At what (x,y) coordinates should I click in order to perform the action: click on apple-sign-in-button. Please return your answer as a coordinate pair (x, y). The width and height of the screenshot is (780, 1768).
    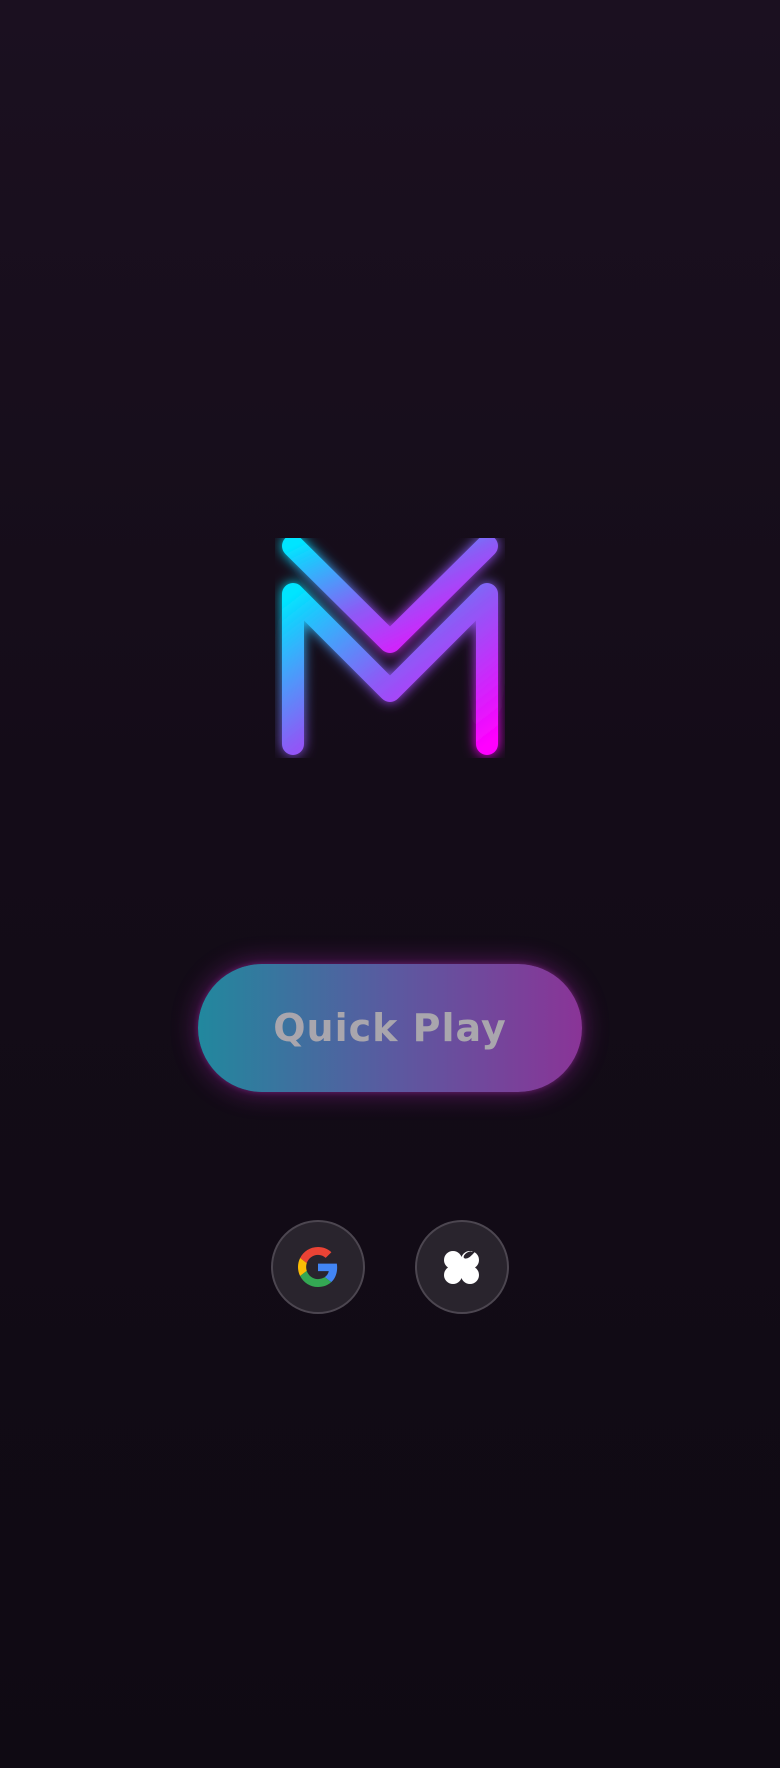
    Looking at the image, I should click on (462, 1267).